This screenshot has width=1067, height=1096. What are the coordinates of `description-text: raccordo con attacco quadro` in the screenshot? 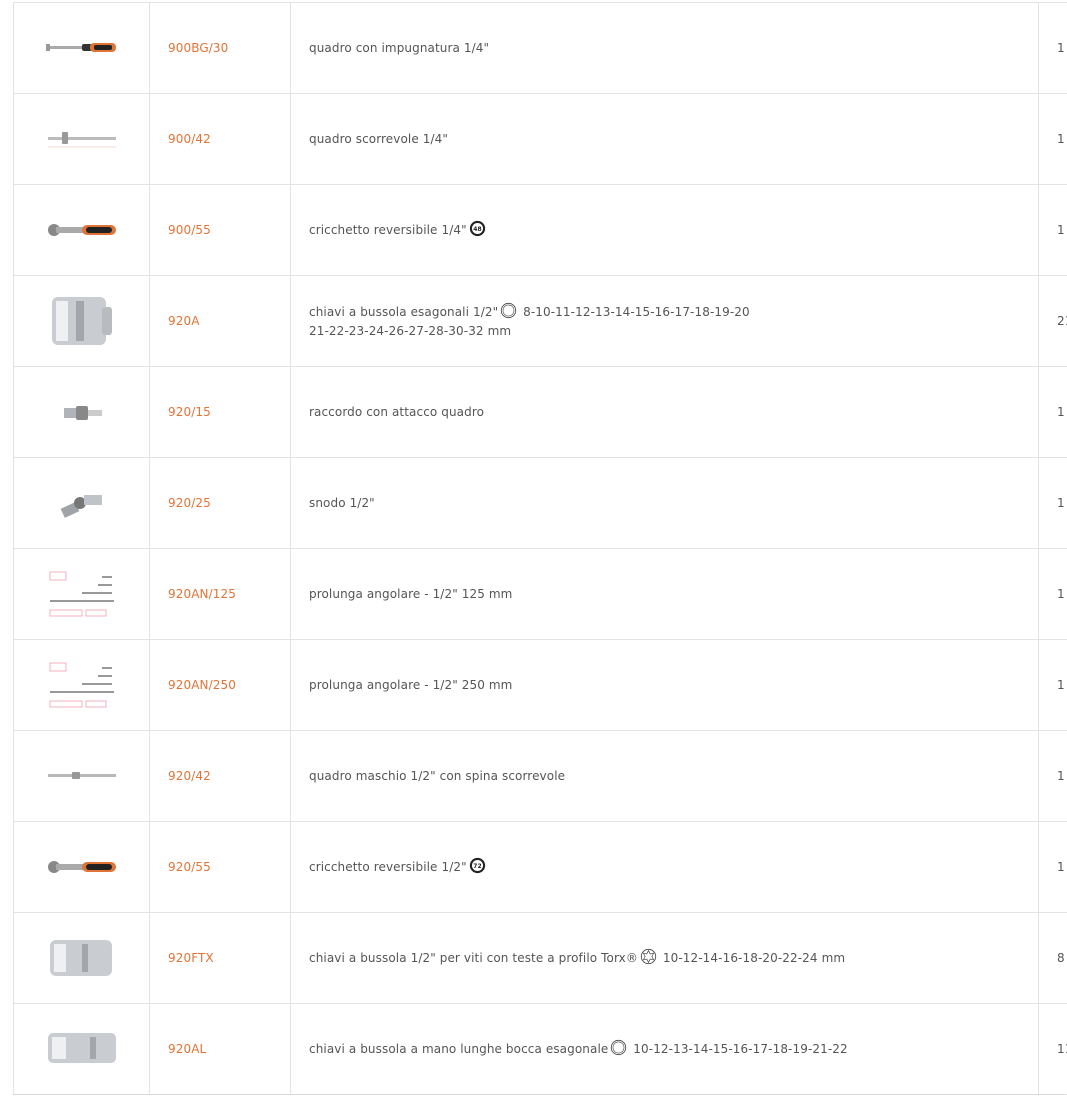 It's located at (397, 411).